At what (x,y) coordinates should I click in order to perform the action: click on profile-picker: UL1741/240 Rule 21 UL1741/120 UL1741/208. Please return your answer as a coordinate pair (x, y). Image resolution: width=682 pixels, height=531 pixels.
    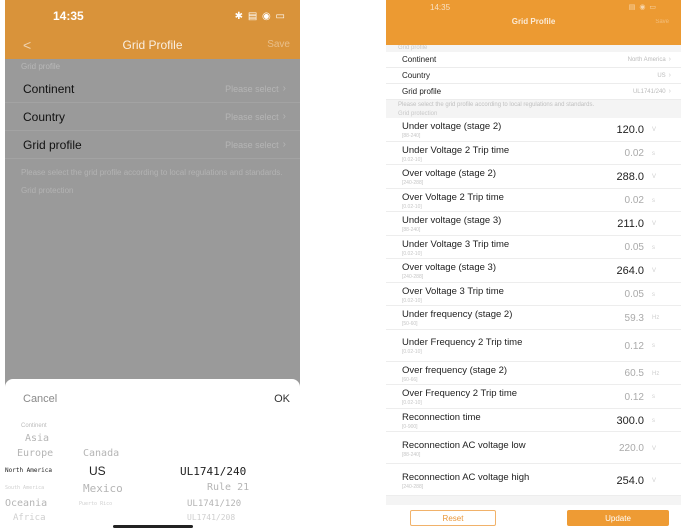
    Looking at the image, I should click on (232, 455).